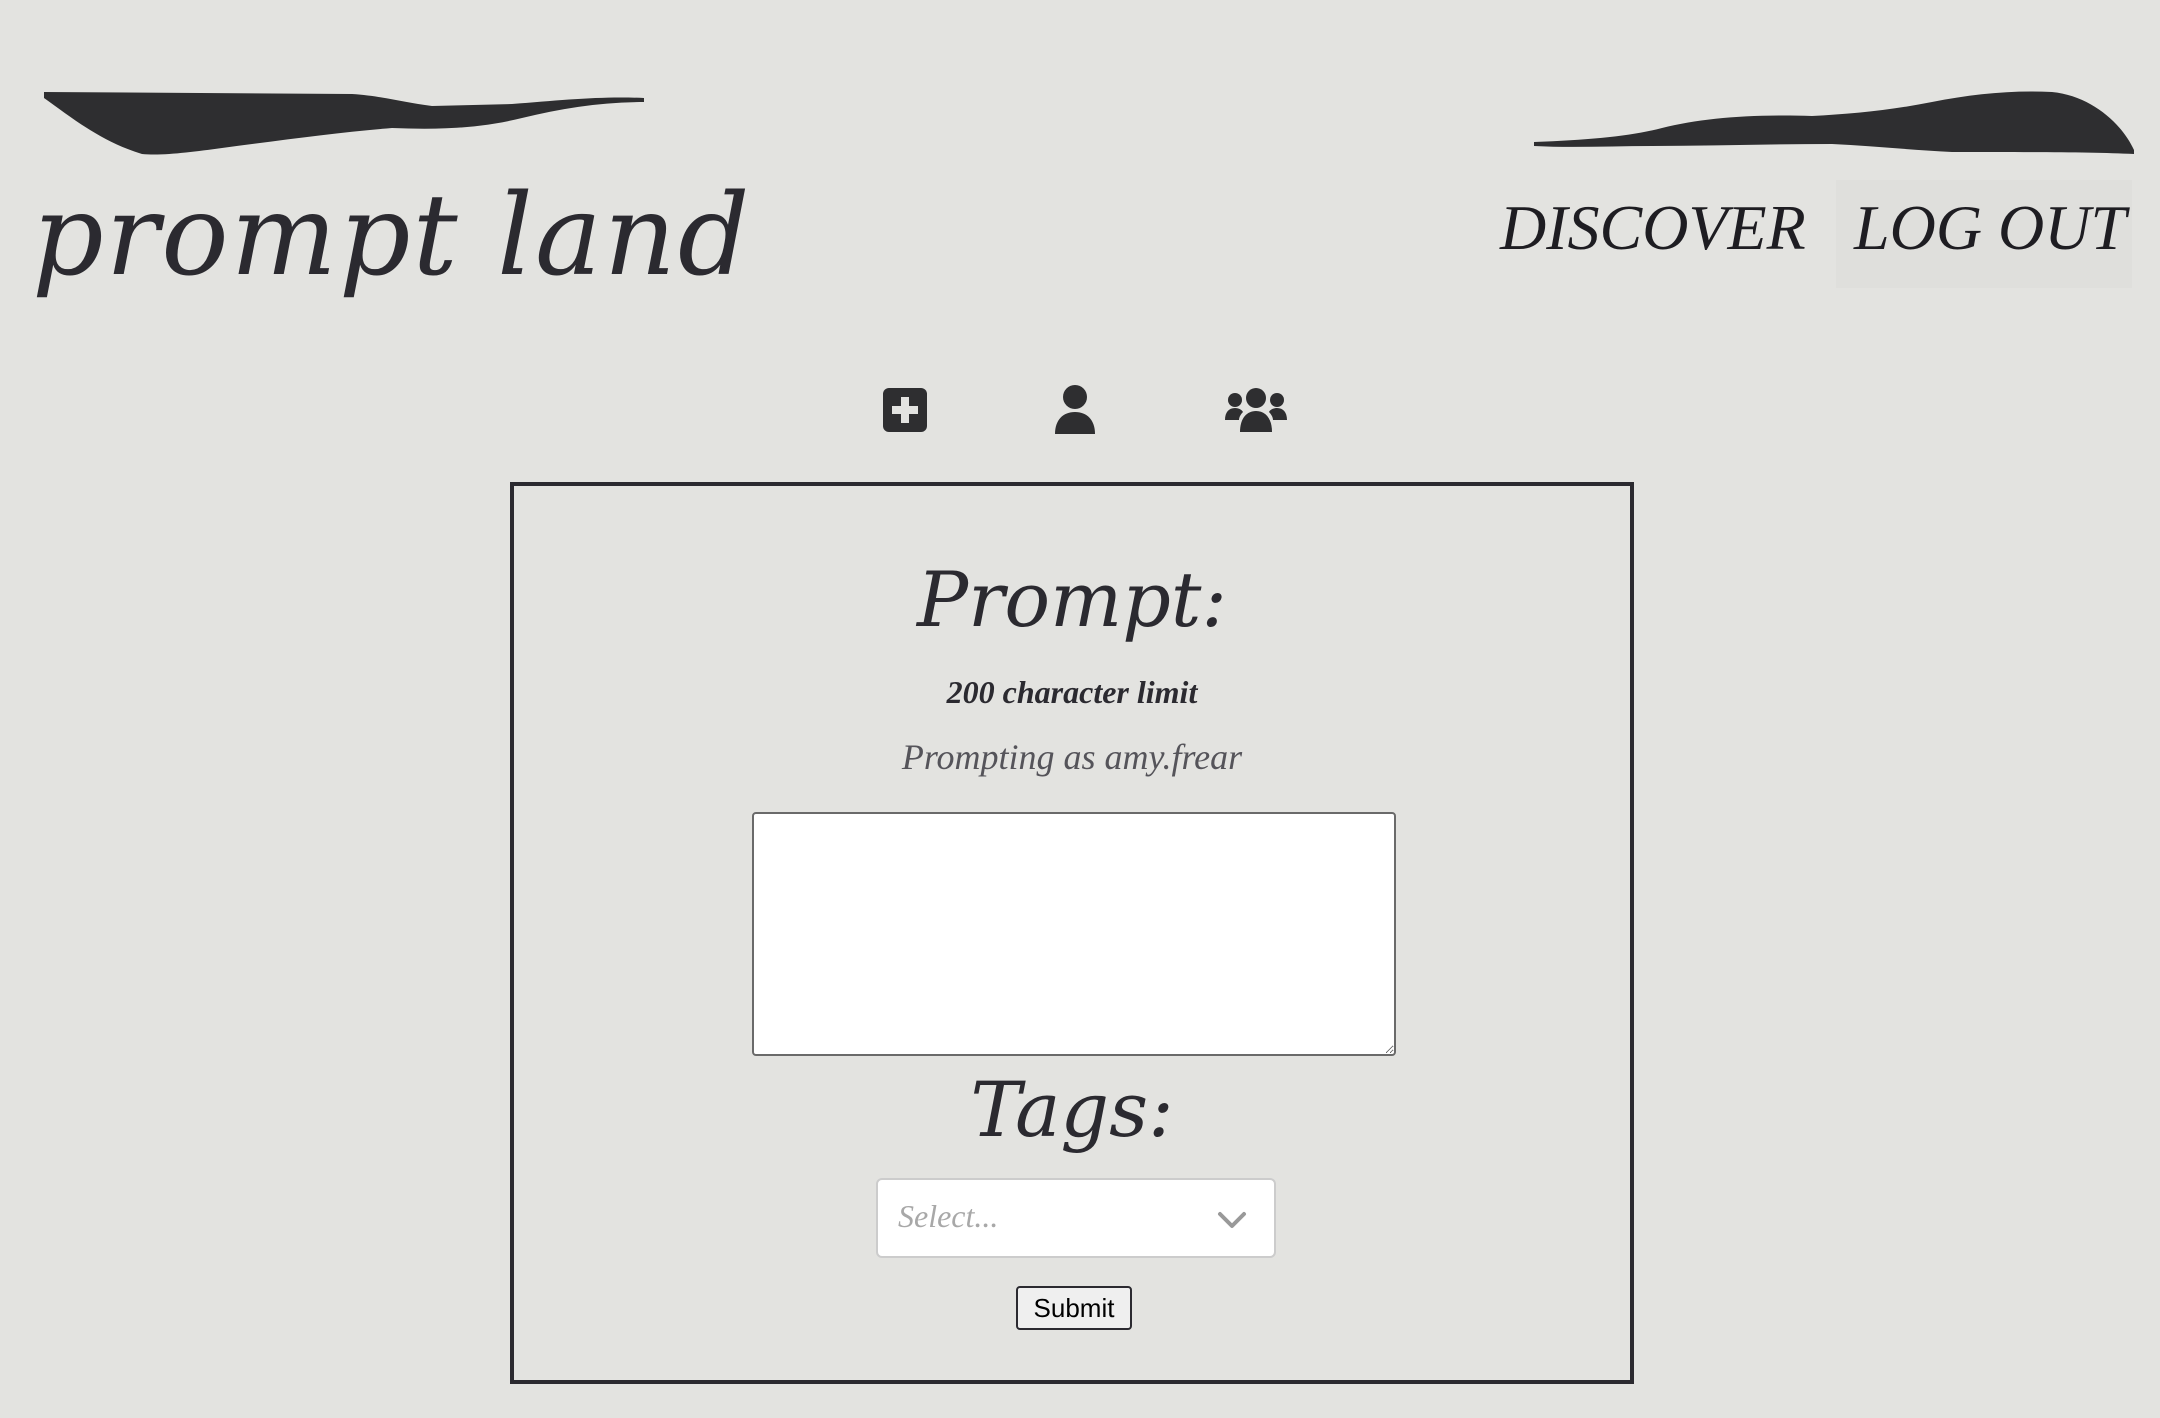 The image size is (2160, 1418). I want to click on character-limit-note: 200 character limit, so click(1072, 692).